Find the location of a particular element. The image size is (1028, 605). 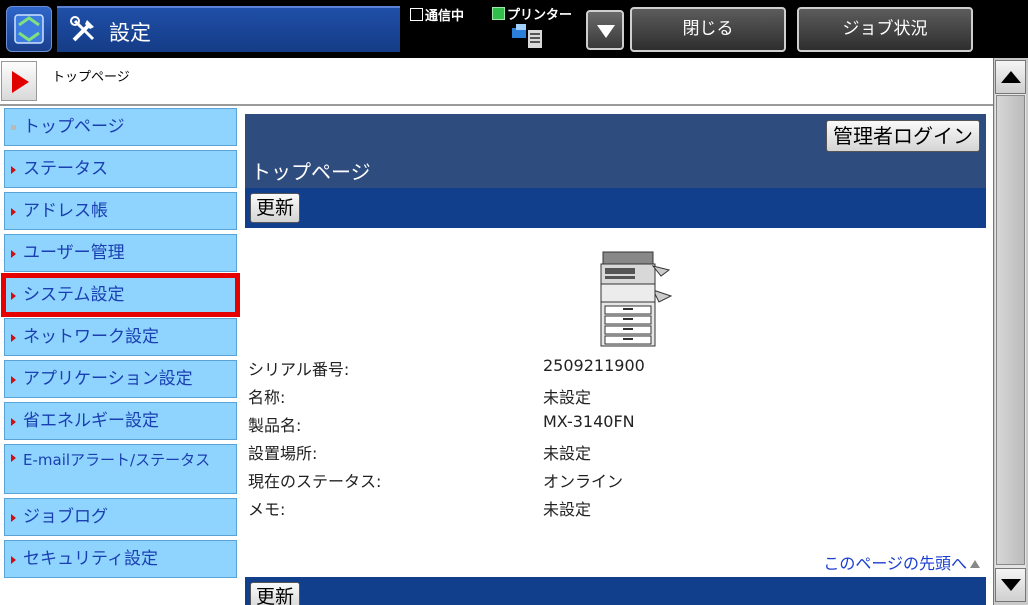

sidebar-item-network-settings: ネットワーク設定 is located at coordinates (120, 337).